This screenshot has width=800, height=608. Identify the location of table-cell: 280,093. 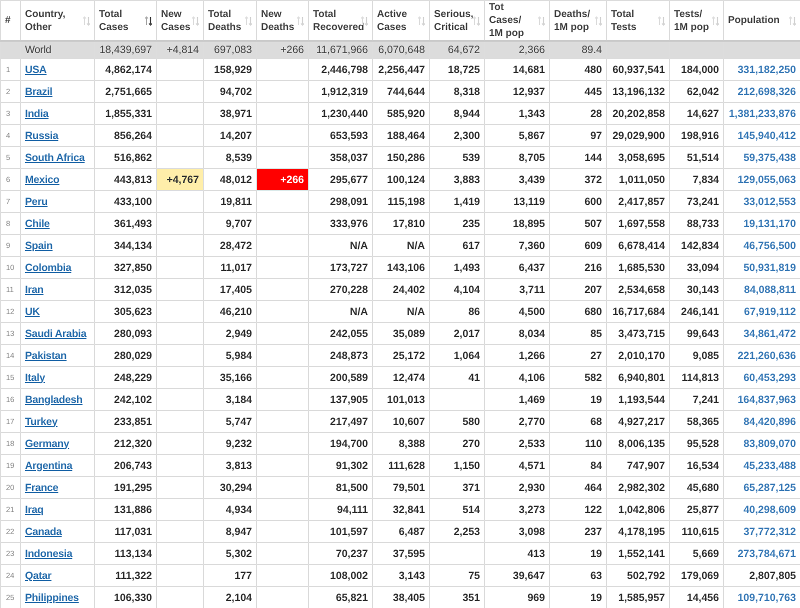
(125, 333).